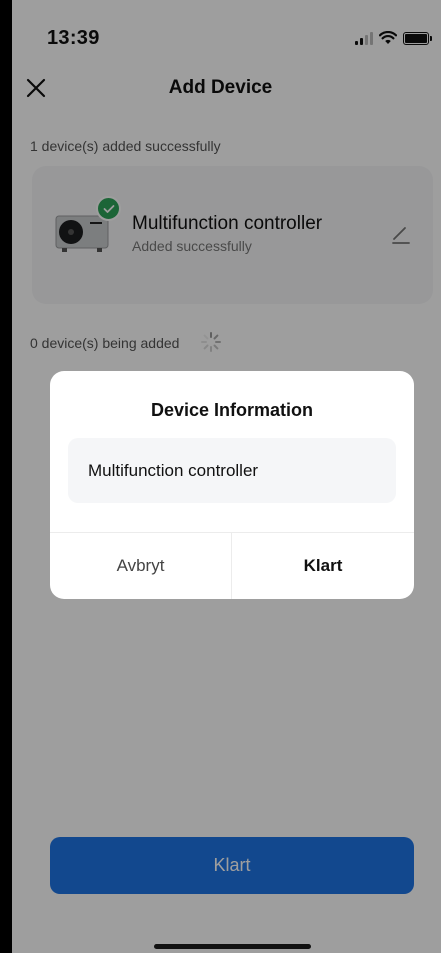 The image size is (441, 953). I want to click on cancel-button: Avbryt, so click(140, 566).